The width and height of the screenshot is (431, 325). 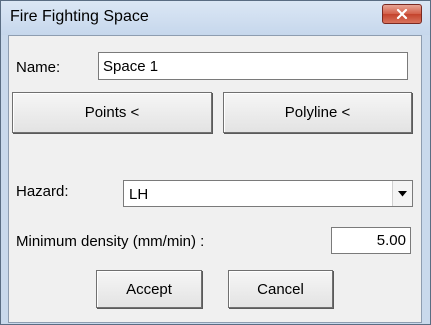 I want to click on close-button, so click(x=402, y=14).